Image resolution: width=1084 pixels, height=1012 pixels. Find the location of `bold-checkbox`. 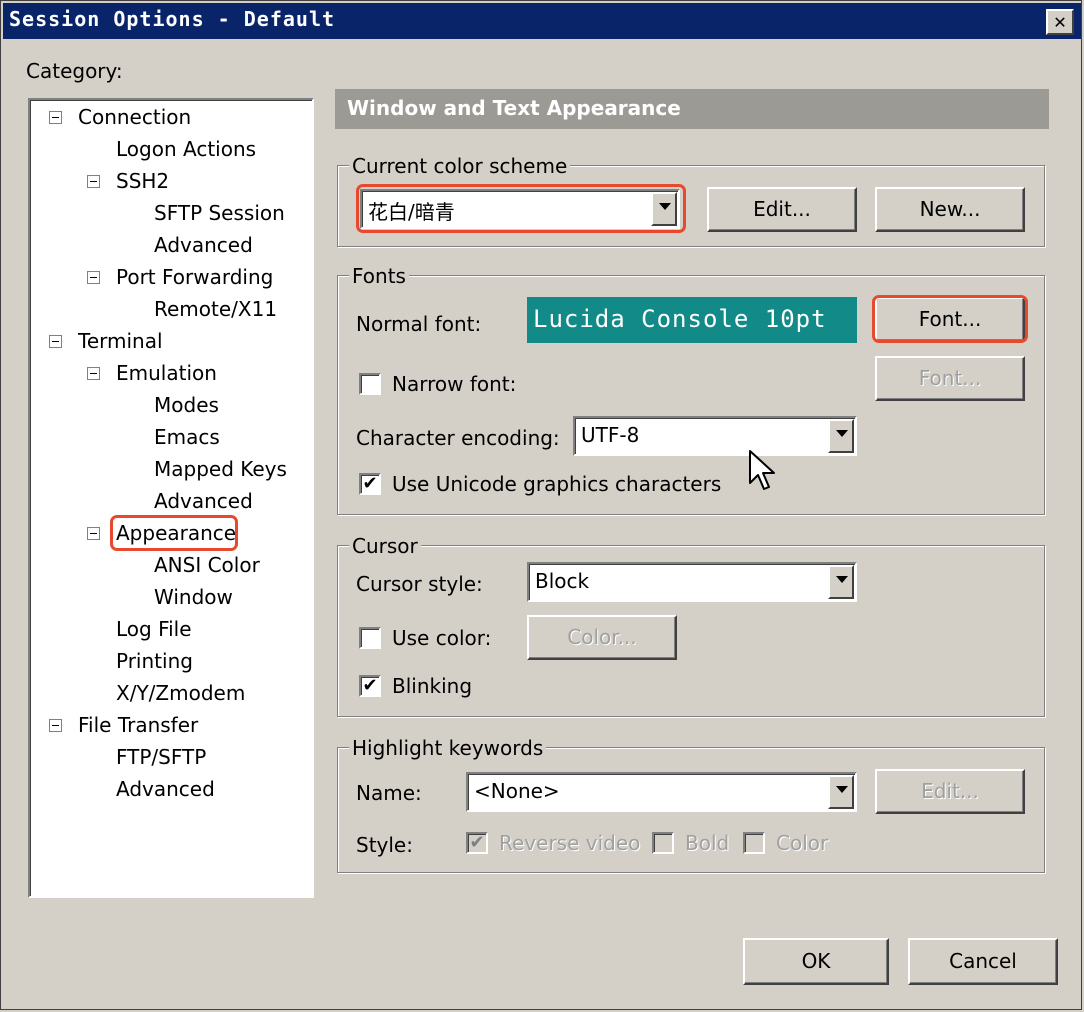

bold-checkbox is located at coordinates (663, 843).